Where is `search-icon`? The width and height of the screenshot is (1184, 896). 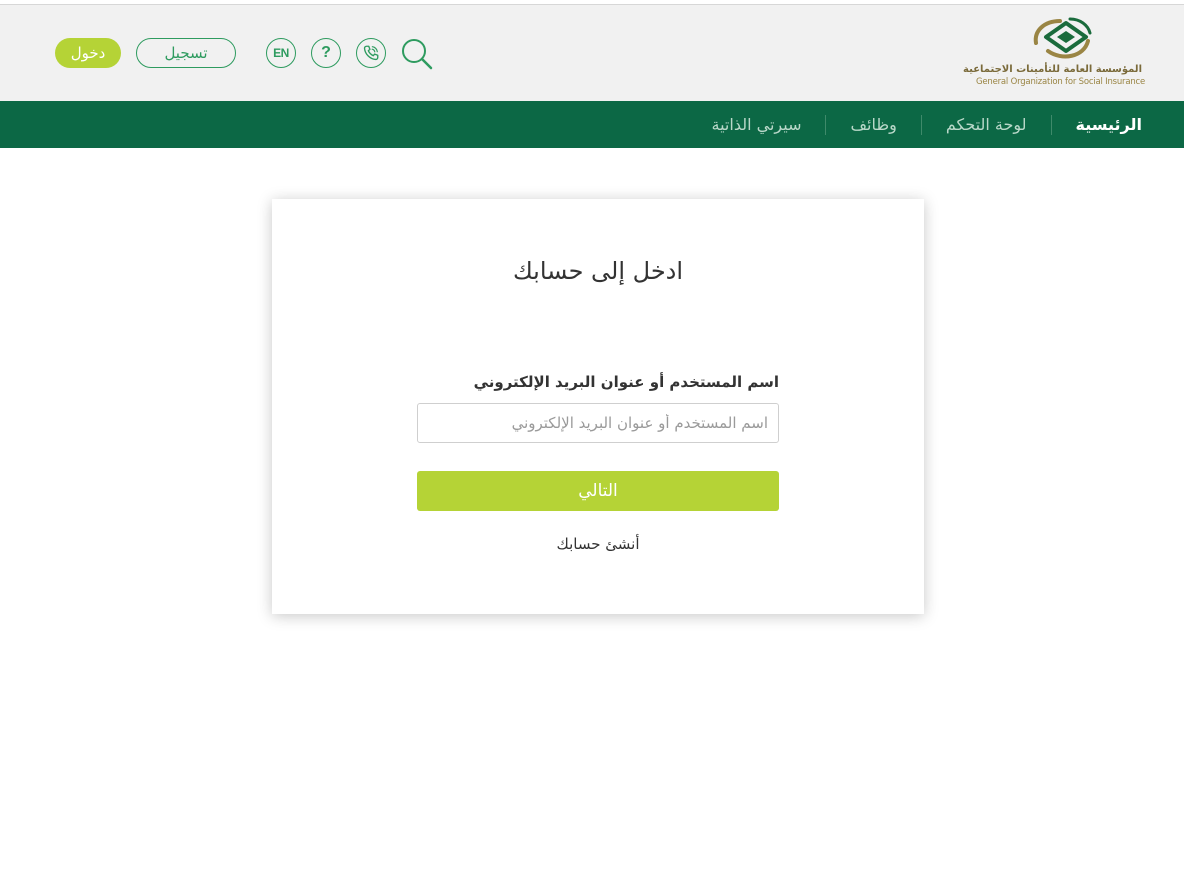
search-icon is located at coordinates (417, 54).